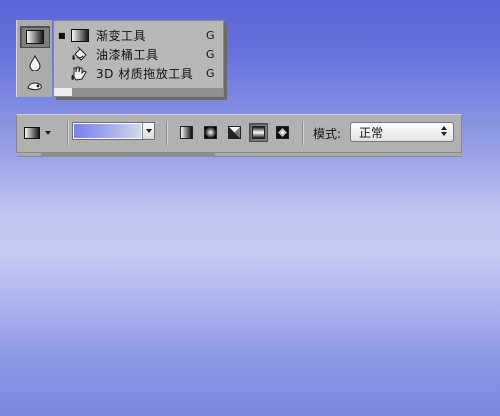 The width and height of the screenshot is (500, 416). Describe the element at coordinates (127, 55) in the screenshot. I see `flyout-item-label: 油漆桶工具` at that location.